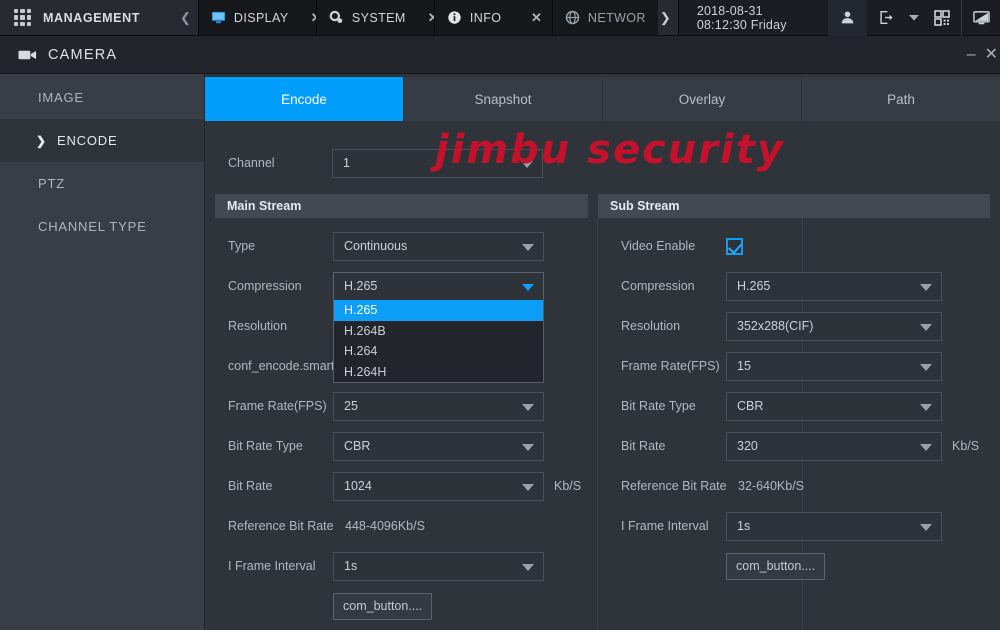 The height and width of the screenshot is (630, 1000). What do you see at coordinates (438, 310) in the screenshot?
I see `compression-option-h265: H.265` at bounding box center [438, 310].